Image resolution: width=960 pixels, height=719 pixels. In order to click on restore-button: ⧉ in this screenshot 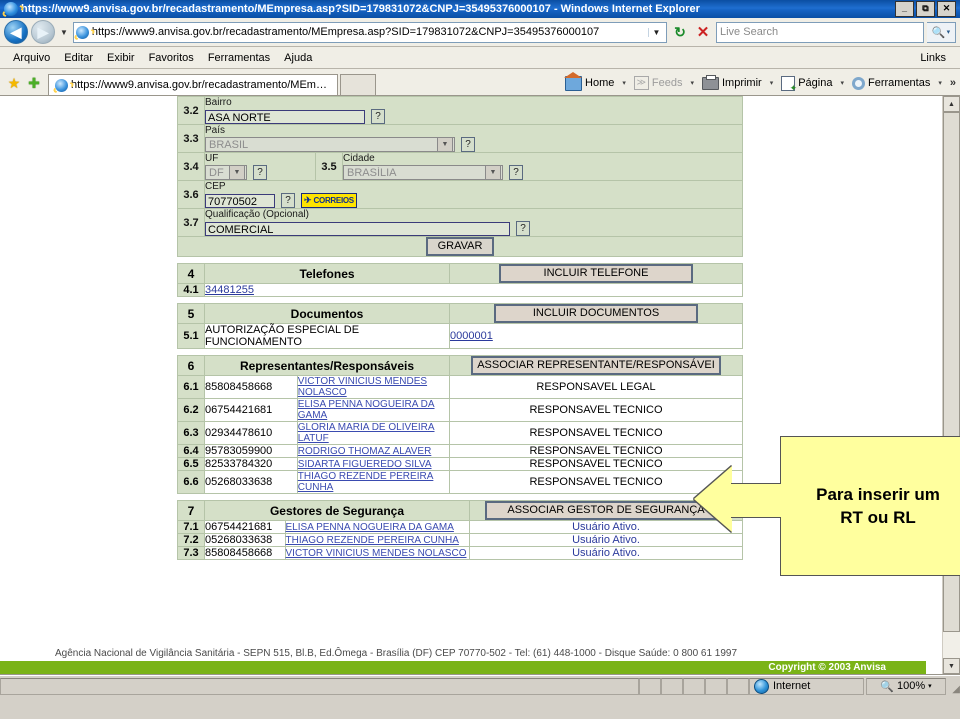, I will do `click(925, 9)`.